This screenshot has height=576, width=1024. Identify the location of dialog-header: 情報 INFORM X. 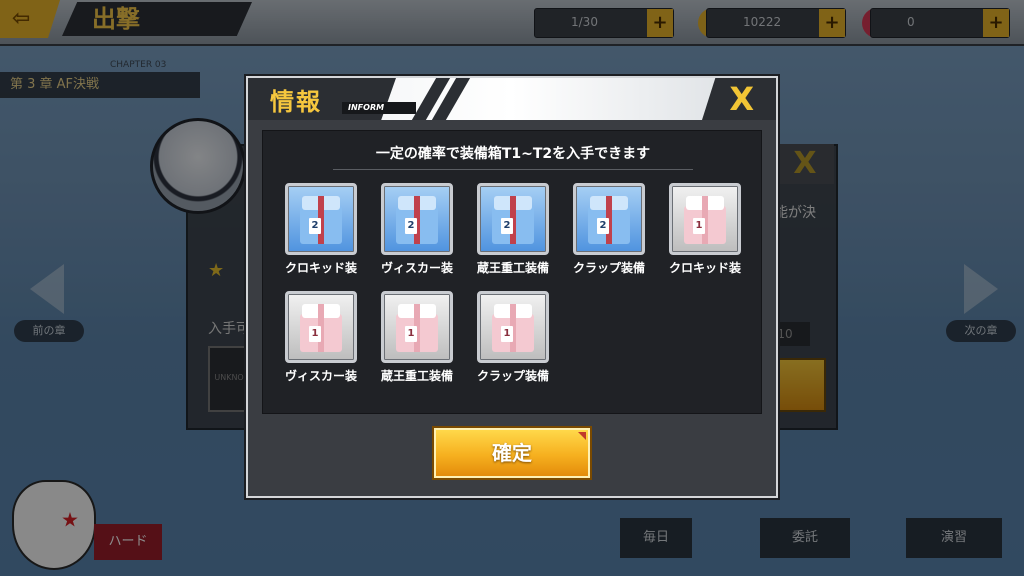
(512, 99).